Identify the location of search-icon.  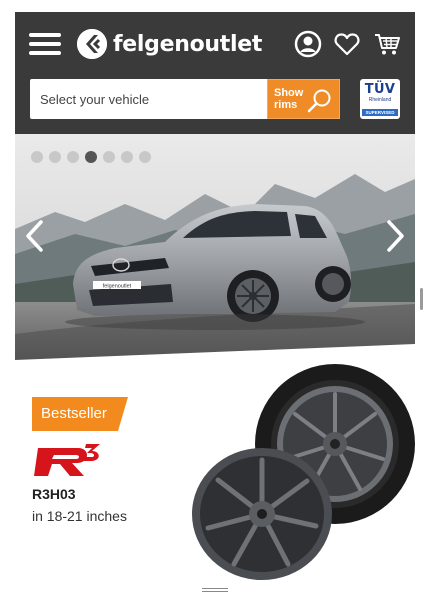
(319, 101).